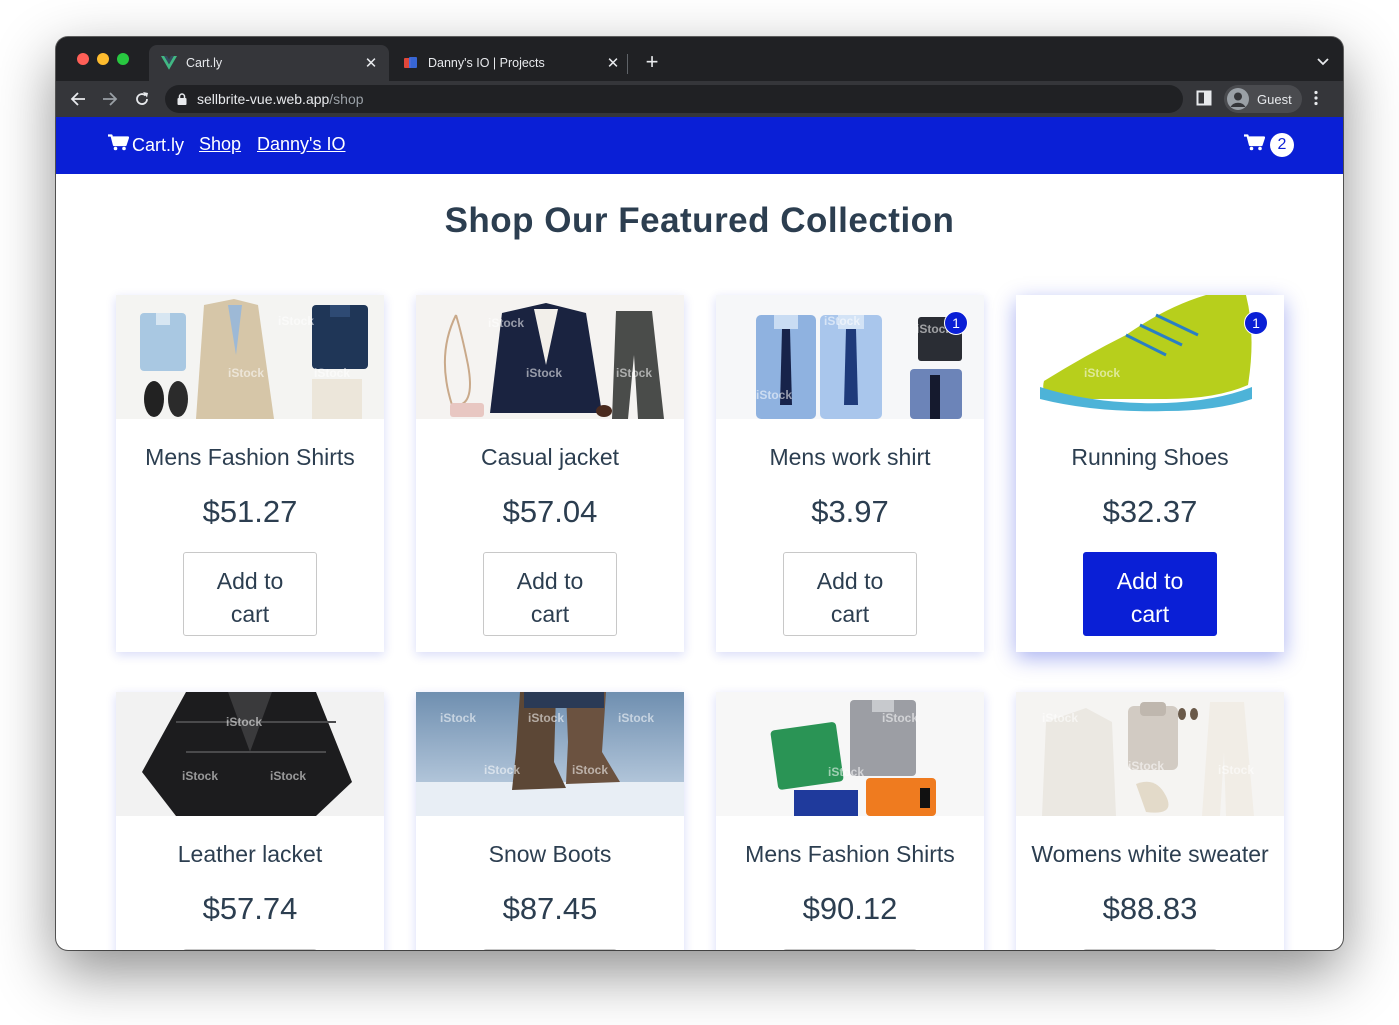 The width and height of the screenshot is (1399, 1025). Describe the element at coordinates (250, 511) in the screenshot. I see `product-price: $51.27` at that location.